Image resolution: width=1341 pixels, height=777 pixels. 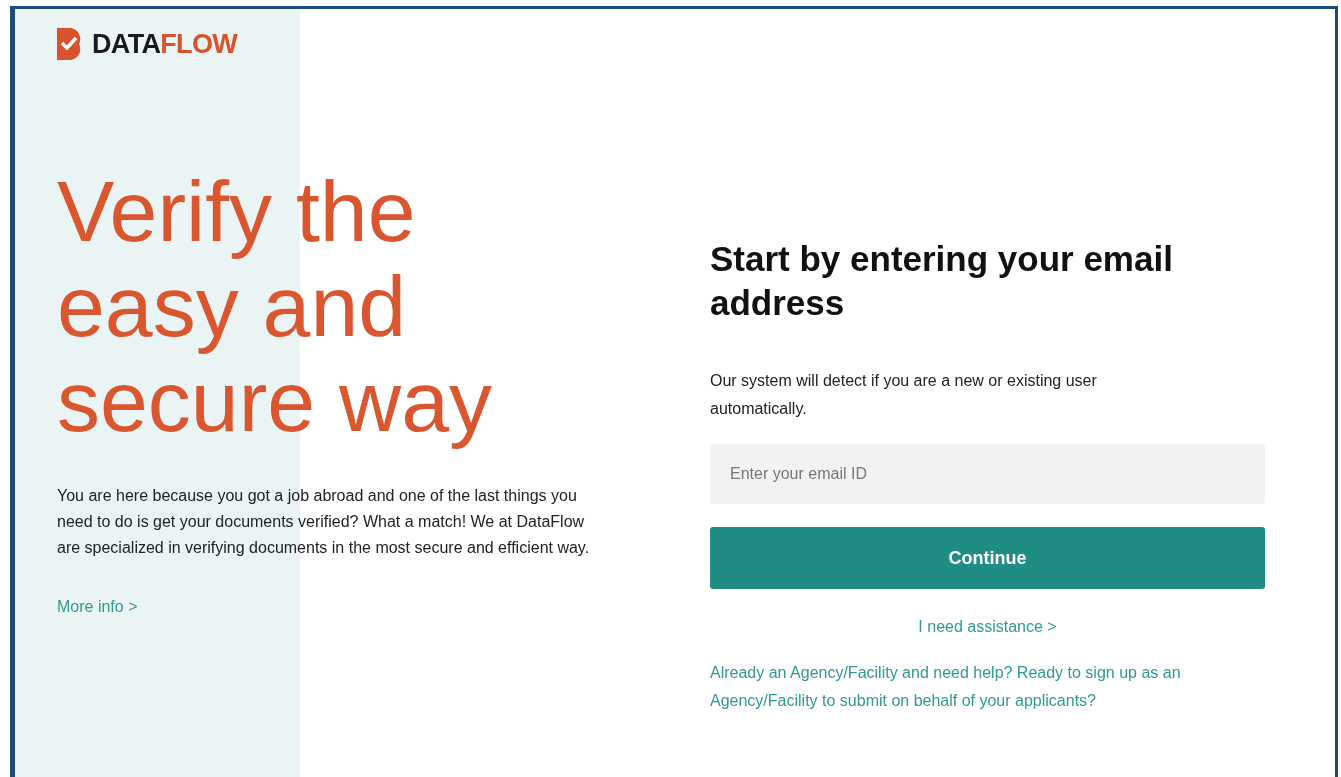 What do you see at coordinates (942, 281) in the screenshot?
I see `form-title: Start by entering your email address` at bounding box center [942, 281].